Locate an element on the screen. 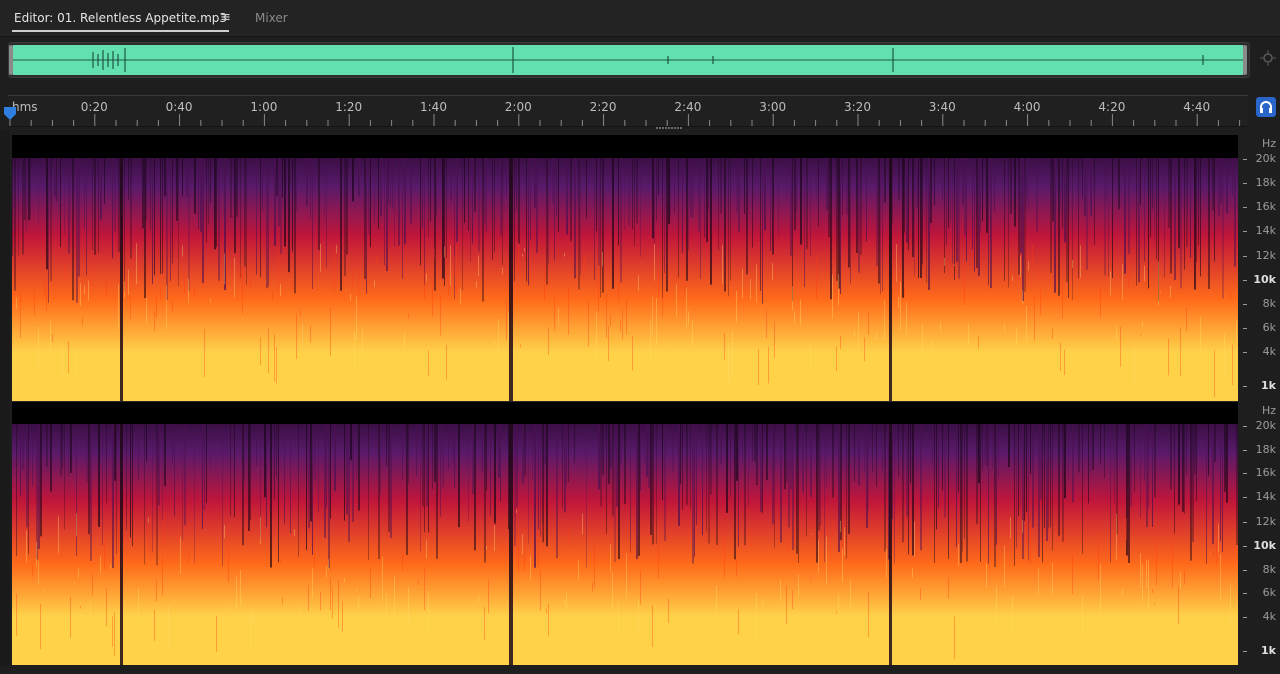  frequency-axis-right: Hz 20k 18k 16k 14k 12k 10k 8k 6k 4k 1k is located at coordinates (1260, 534).